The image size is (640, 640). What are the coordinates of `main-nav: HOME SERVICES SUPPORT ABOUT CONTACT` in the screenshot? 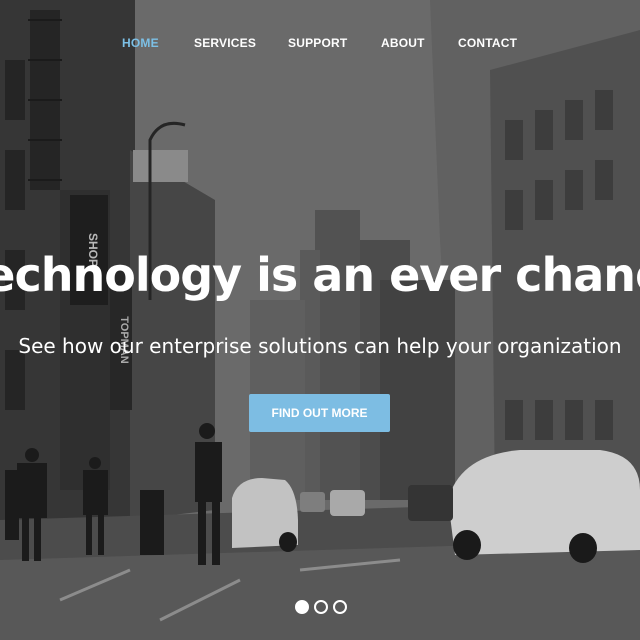 It's located at (320, 44).